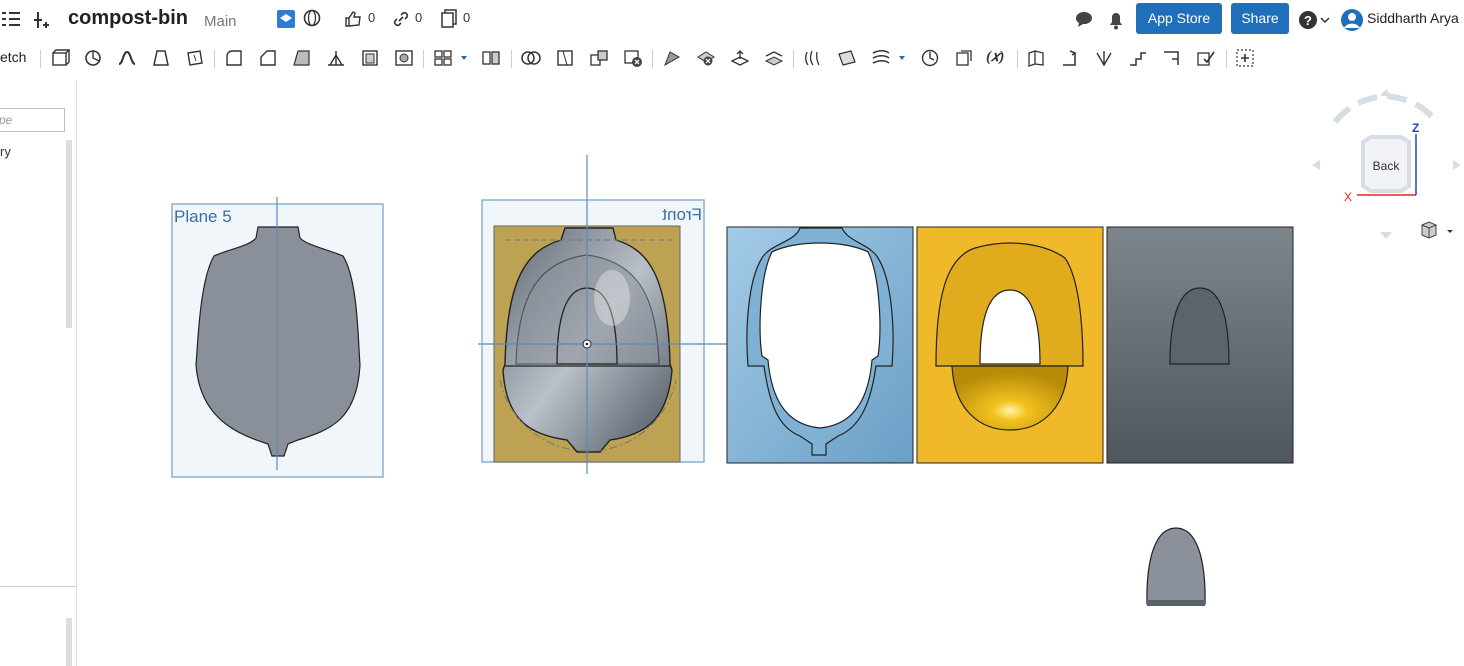 Image resolution: width=1464 pixels, height=666 pixels. What do you see at coordinates (419, 17) in the screenshot?
I see `links-count: 0` at bounding box center [419, 17].